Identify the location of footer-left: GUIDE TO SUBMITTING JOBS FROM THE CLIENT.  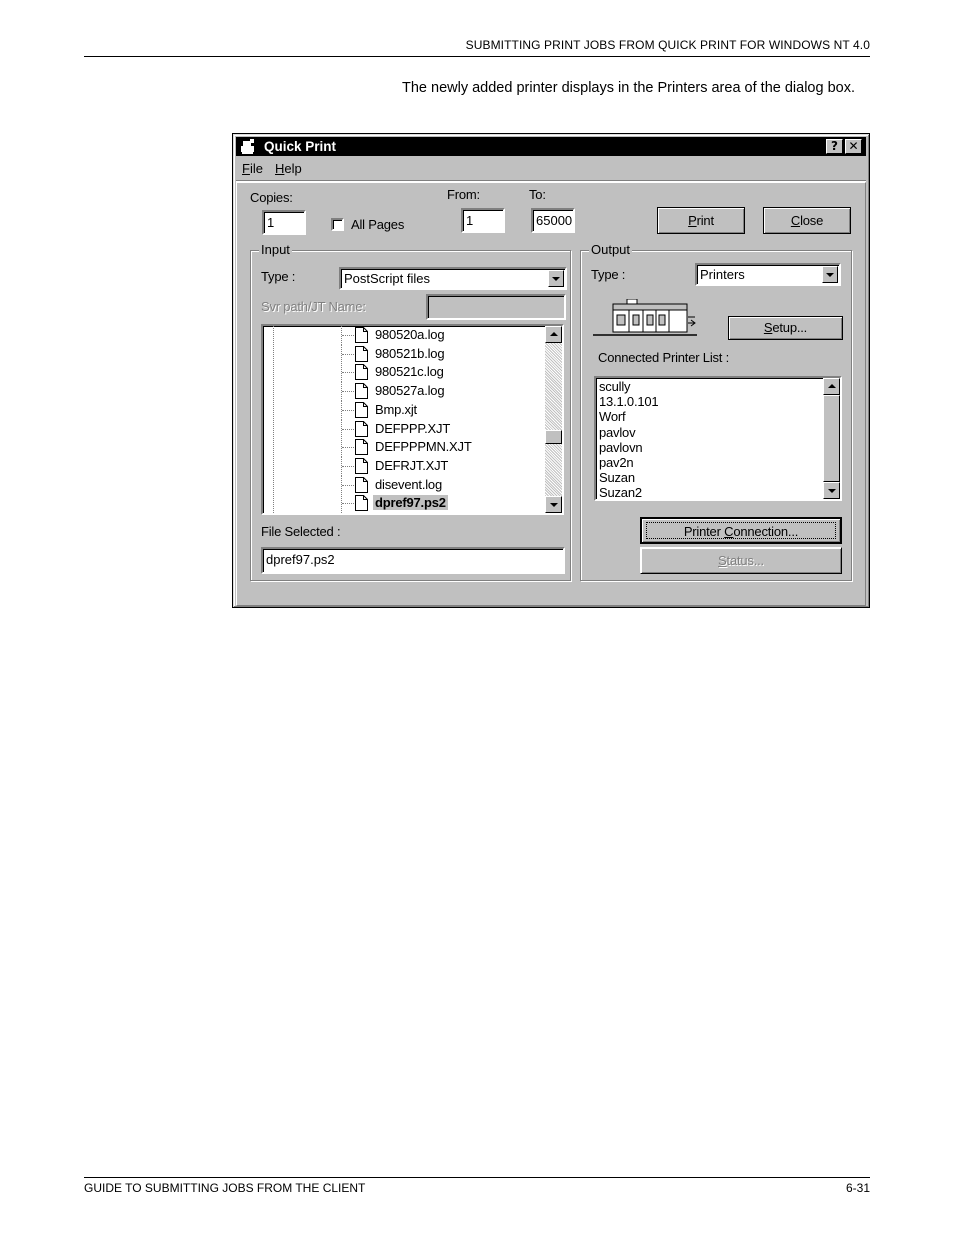
(225, 1188).